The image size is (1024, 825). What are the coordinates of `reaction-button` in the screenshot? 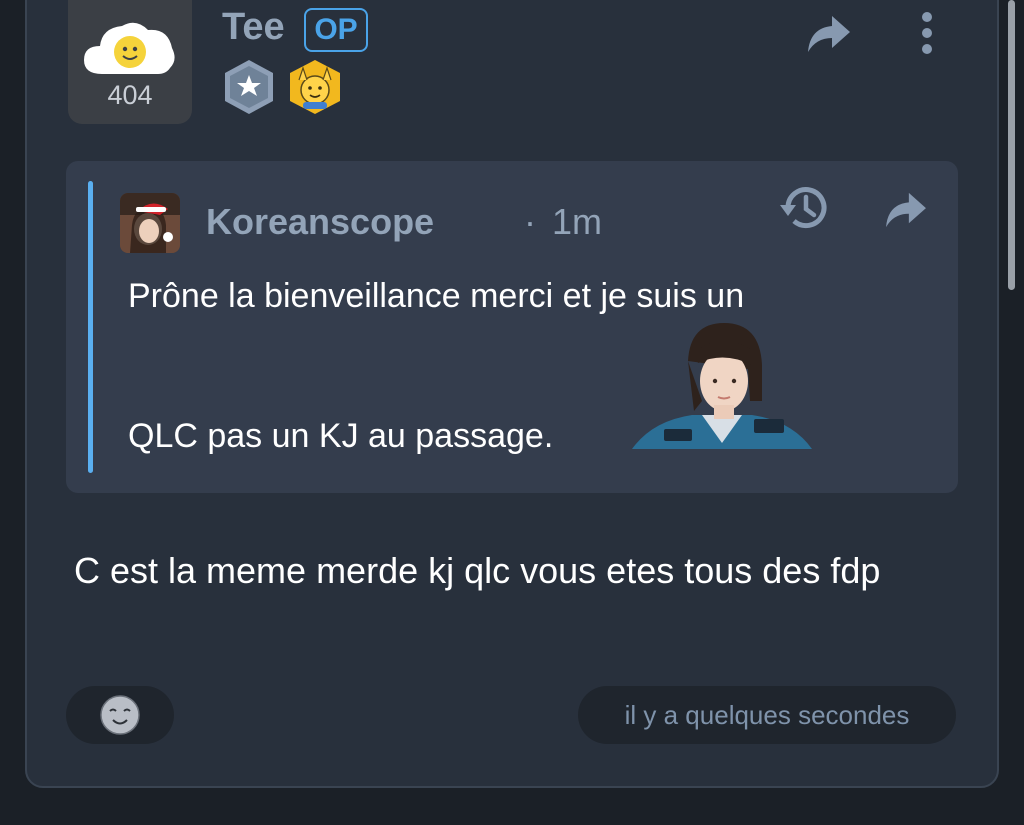 It's located at (120, 715).